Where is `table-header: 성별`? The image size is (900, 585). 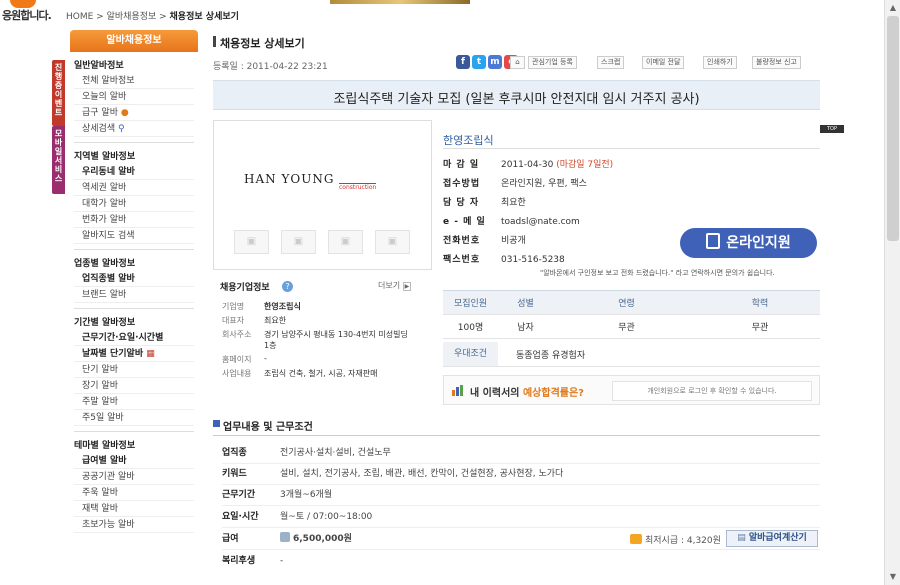 table-header: 성별 is located at coordinates (525, 302).